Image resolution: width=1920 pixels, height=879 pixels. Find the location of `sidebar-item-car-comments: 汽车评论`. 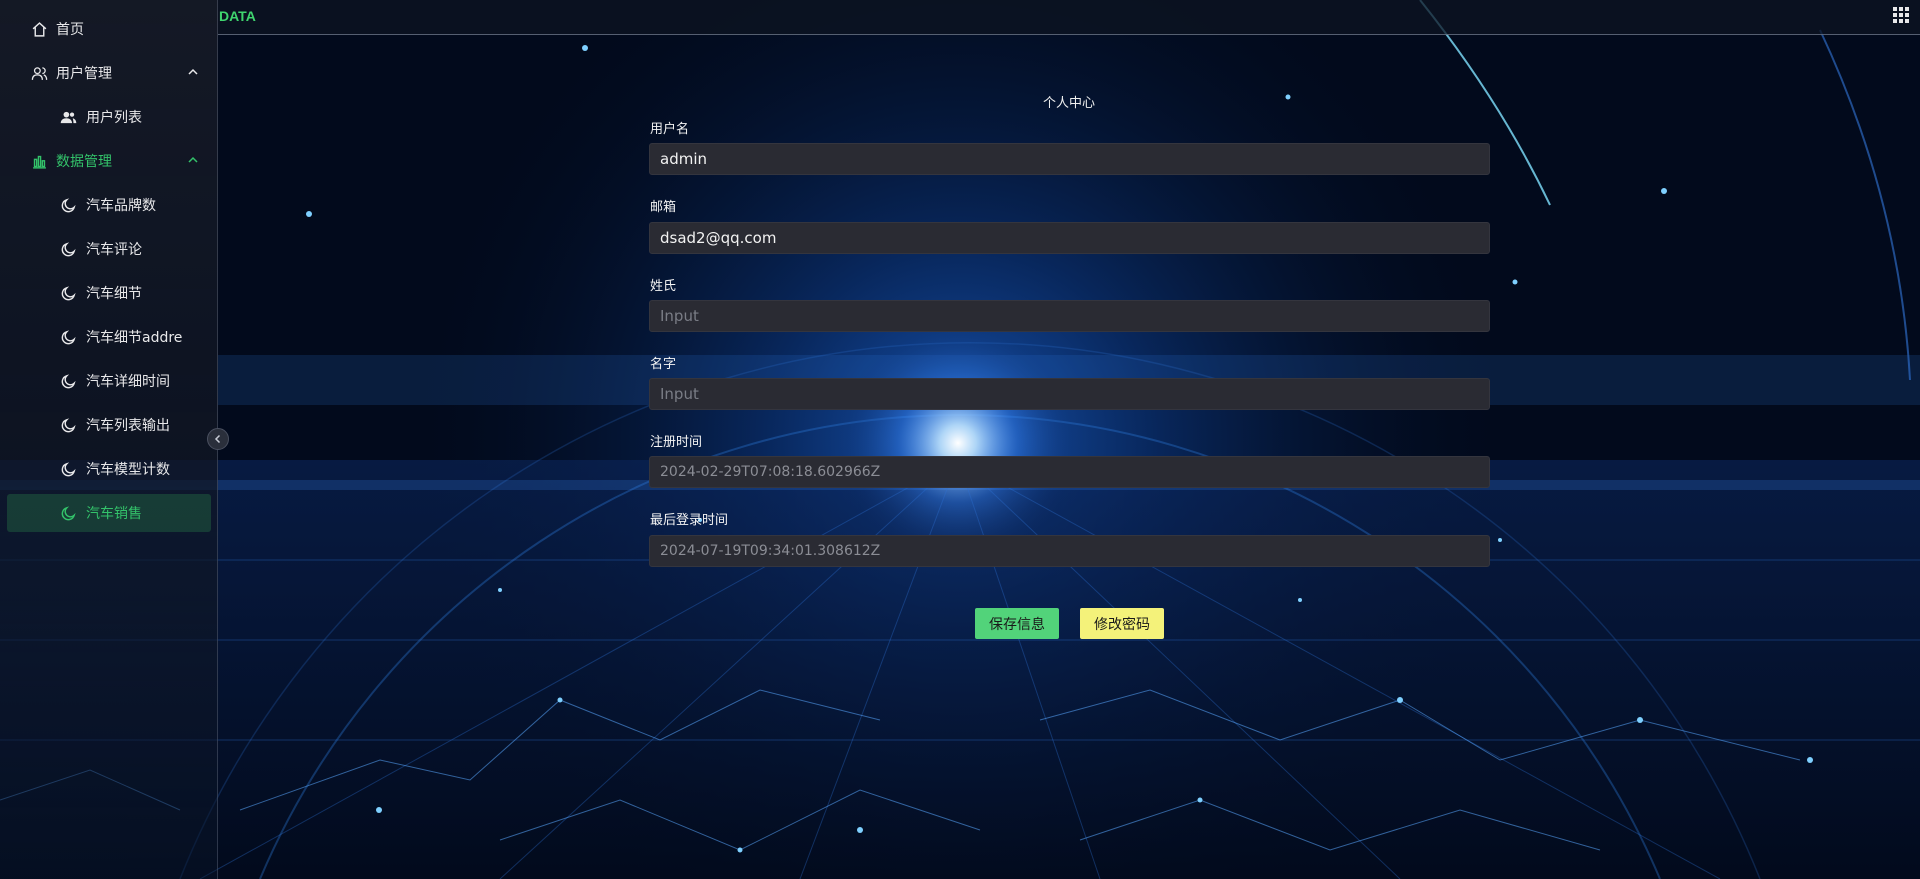

sidebar-item-car-comments: 汽车评论 is located at coordinates (108, 249).